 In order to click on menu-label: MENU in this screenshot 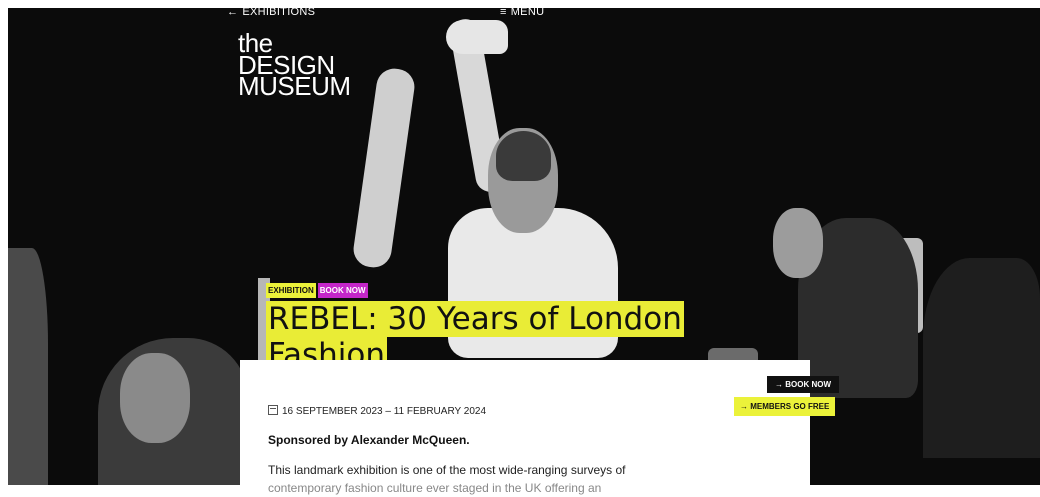, I will do `click(527, 12)`.